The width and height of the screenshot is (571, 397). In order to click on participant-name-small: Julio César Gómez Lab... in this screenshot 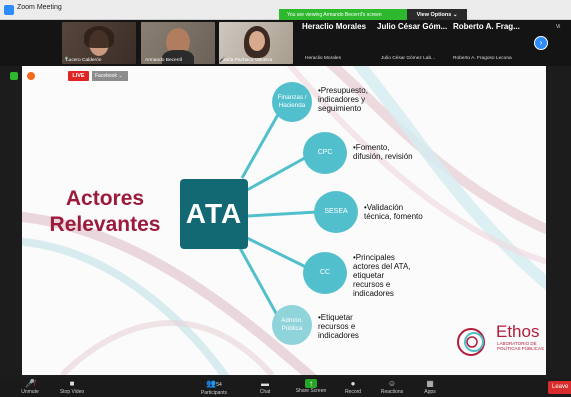, I will do `click(408, 58)`.